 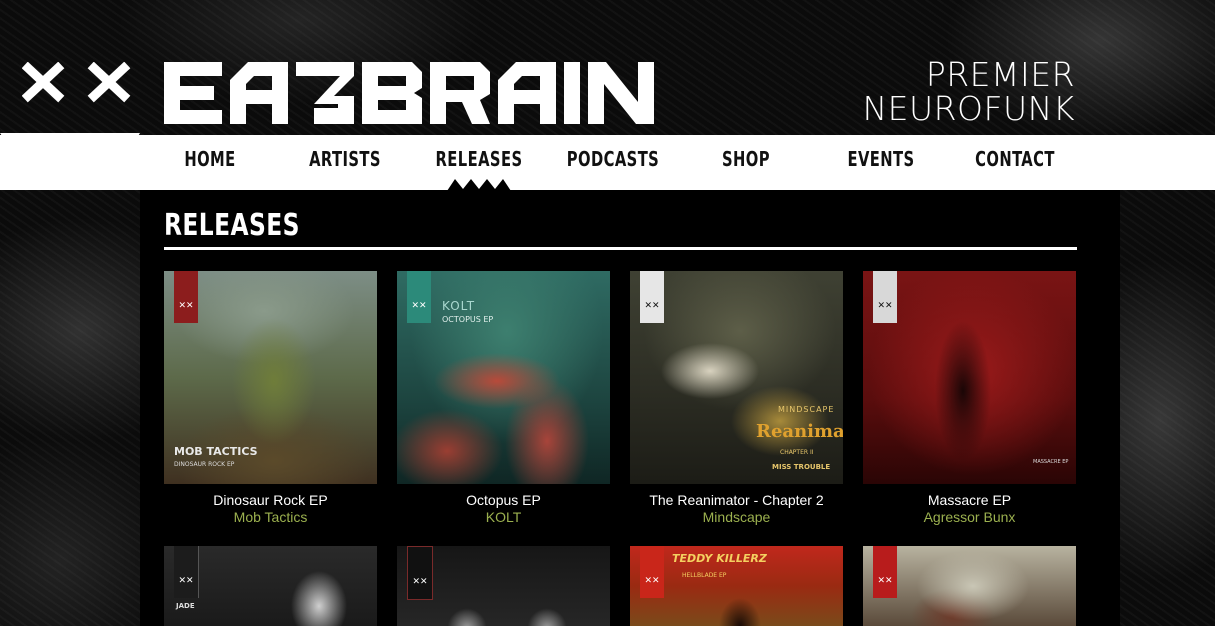 I want to click on release-card: ✕✕ TEDDY KILLERZ HELLBLADE EP, so click(x=736, y=586).